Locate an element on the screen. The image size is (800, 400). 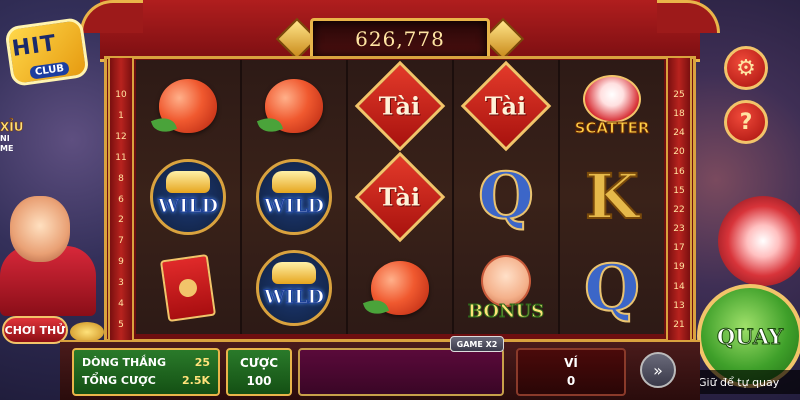
payline-number: 6 is located at coordinates (121, 199).